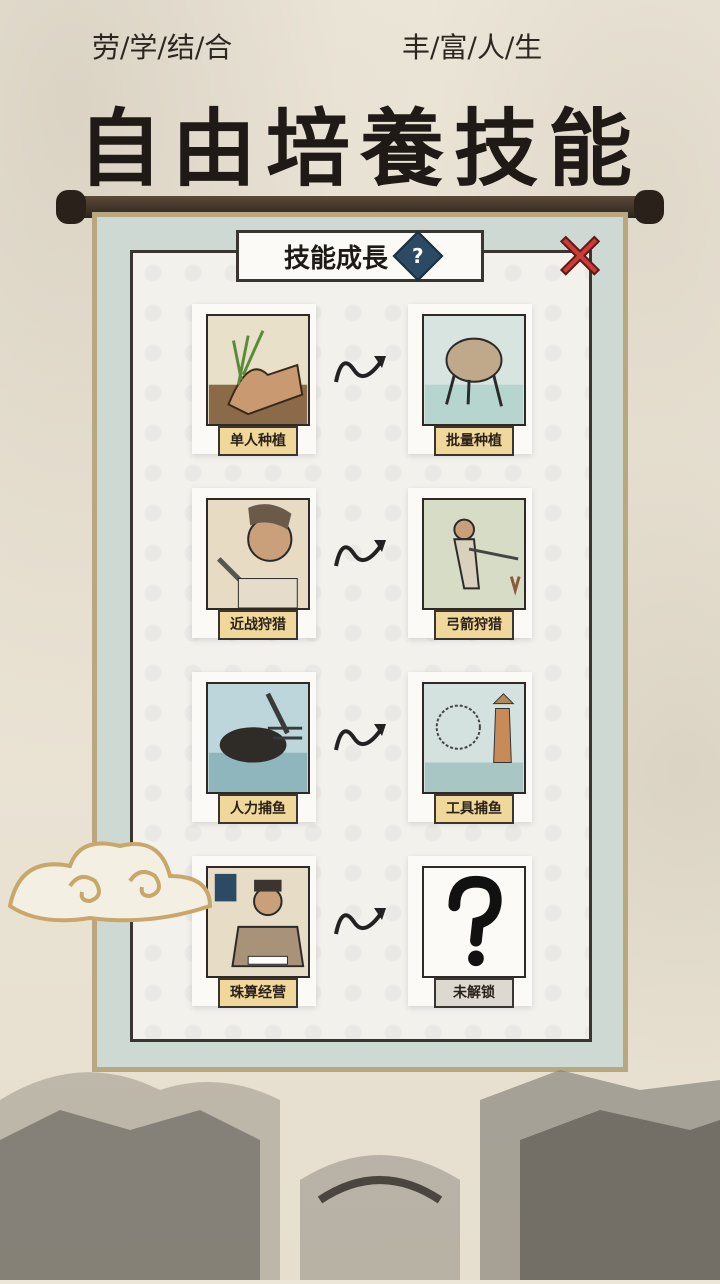  Describe the element at coordinates (649, 207) in the screenshot. I see `rod-cap-right` at that location.